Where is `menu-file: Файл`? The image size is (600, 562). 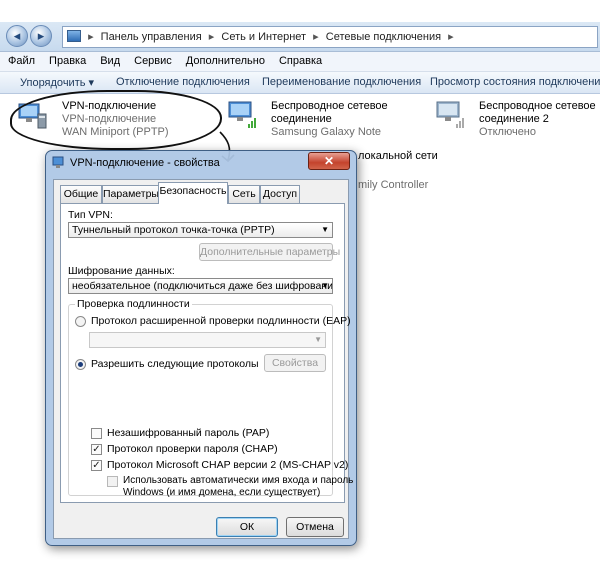
menu-file: Файл is located at coordinates (20, 59).